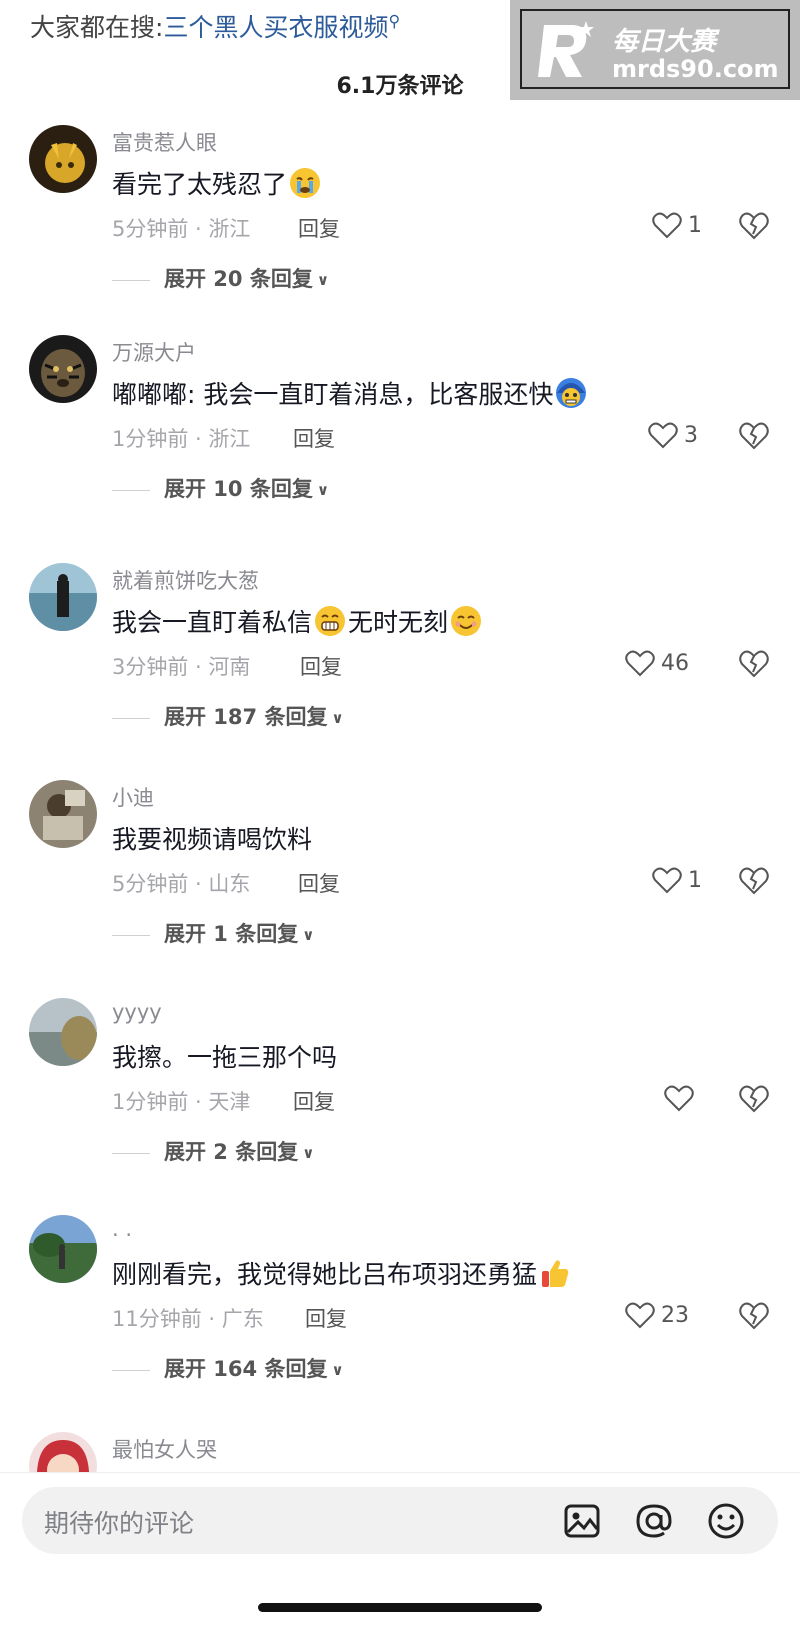  What do you see at coordinates (400, 1520) in the screenshot?
I see `comment-input: 期待你的评论` at bounding box center [400, 1520].